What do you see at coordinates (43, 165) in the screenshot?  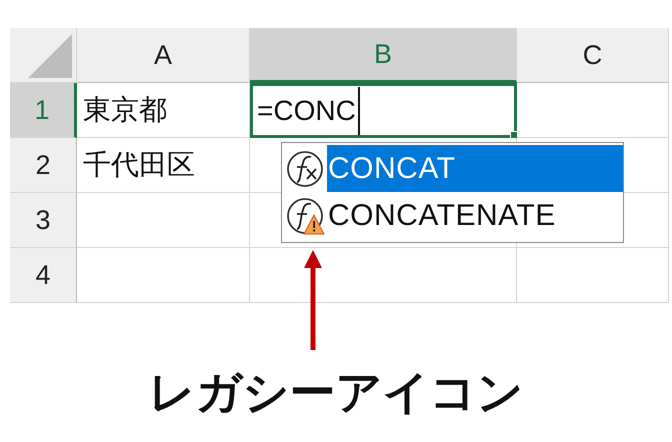 I see `row-header: 2` at bounding box center [43, 165].